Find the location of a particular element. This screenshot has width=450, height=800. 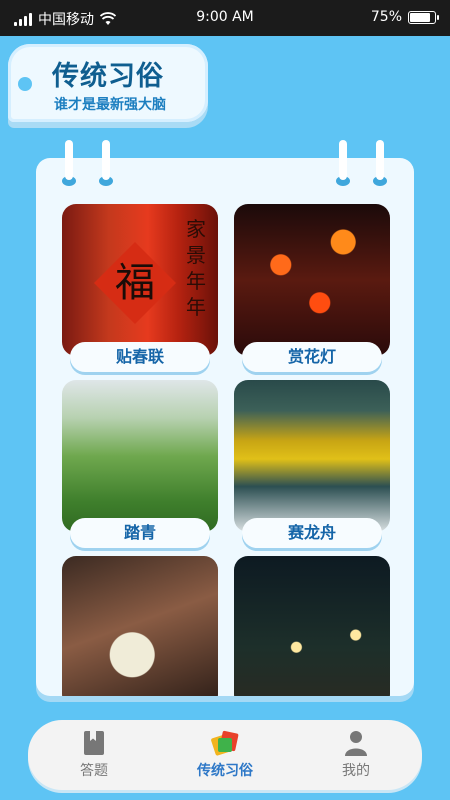

customs-icon is located at coordinates (225, 743).